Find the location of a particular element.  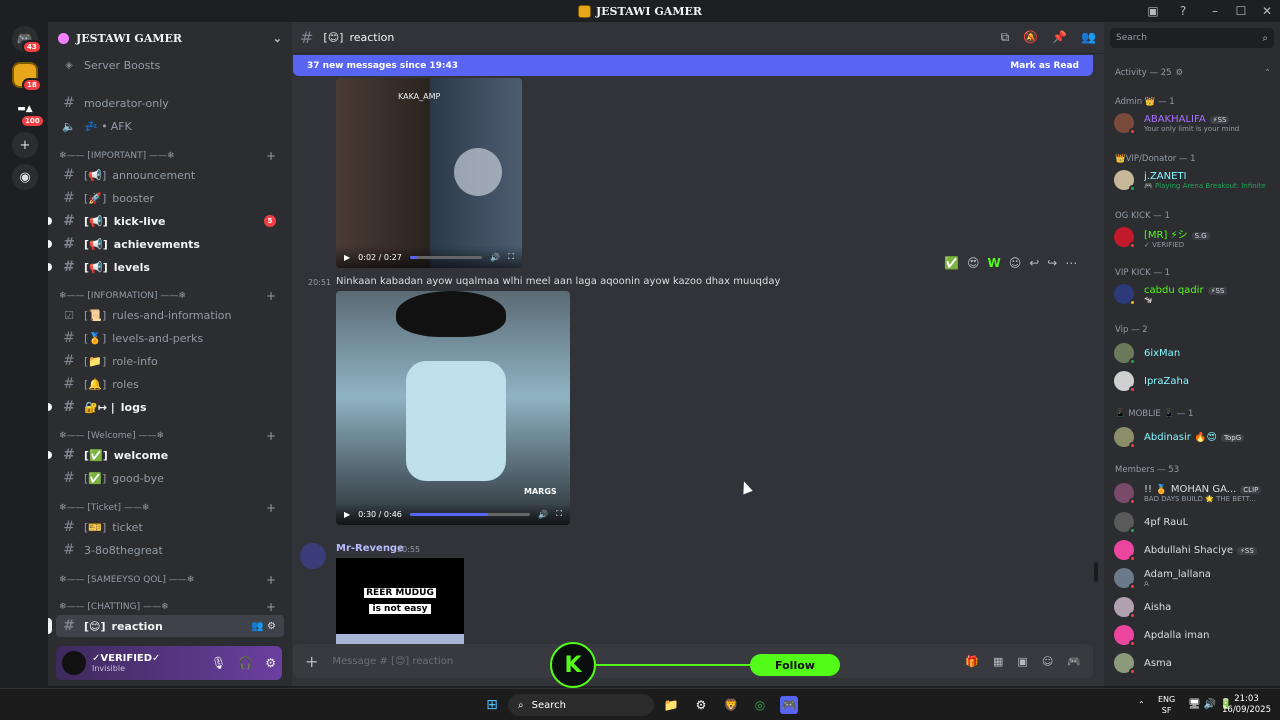

channel-booster: # [🚀] booster is located at coordinates (170, 198).